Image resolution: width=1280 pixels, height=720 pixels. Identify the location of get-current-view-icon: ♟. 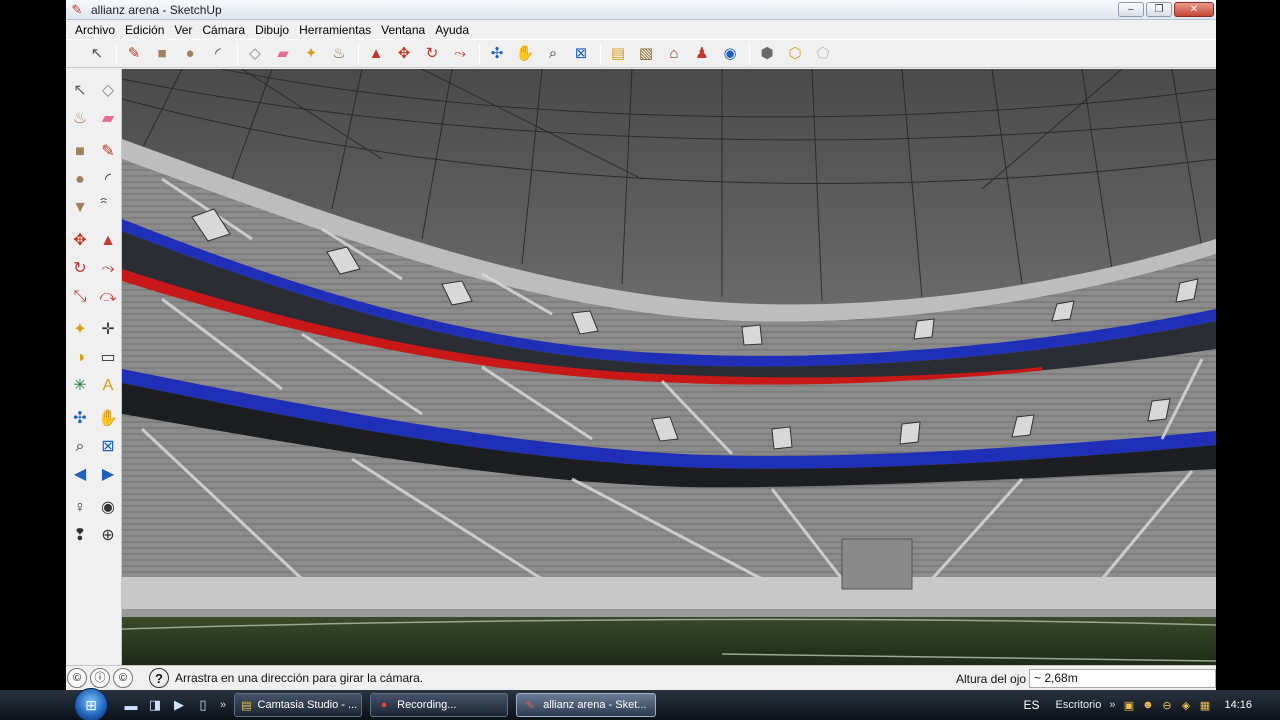
(702, 54).